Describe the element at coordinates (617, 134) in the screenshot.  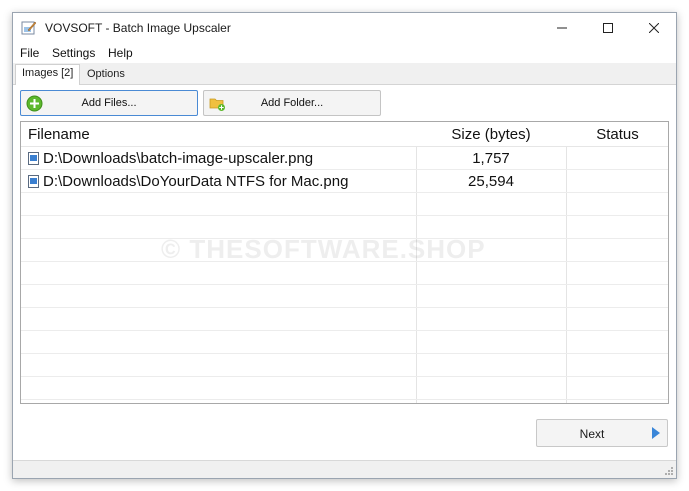
I see `column-header-status: Status` at that location.